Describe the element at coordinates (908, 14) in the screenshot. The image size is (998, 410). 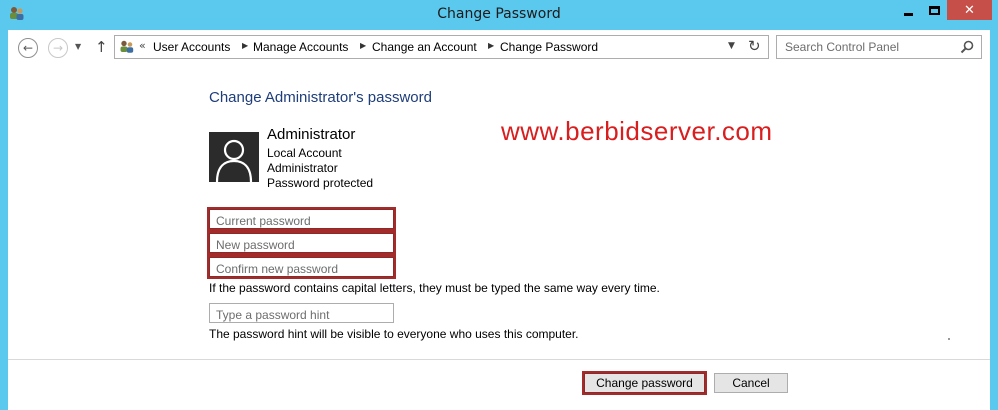
I see `minimize-icon` at that location.